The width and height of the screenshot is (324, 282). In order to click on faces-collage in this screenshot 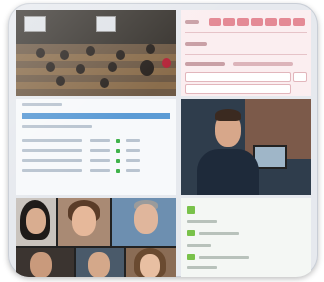, I will do `click(96, 237)`.